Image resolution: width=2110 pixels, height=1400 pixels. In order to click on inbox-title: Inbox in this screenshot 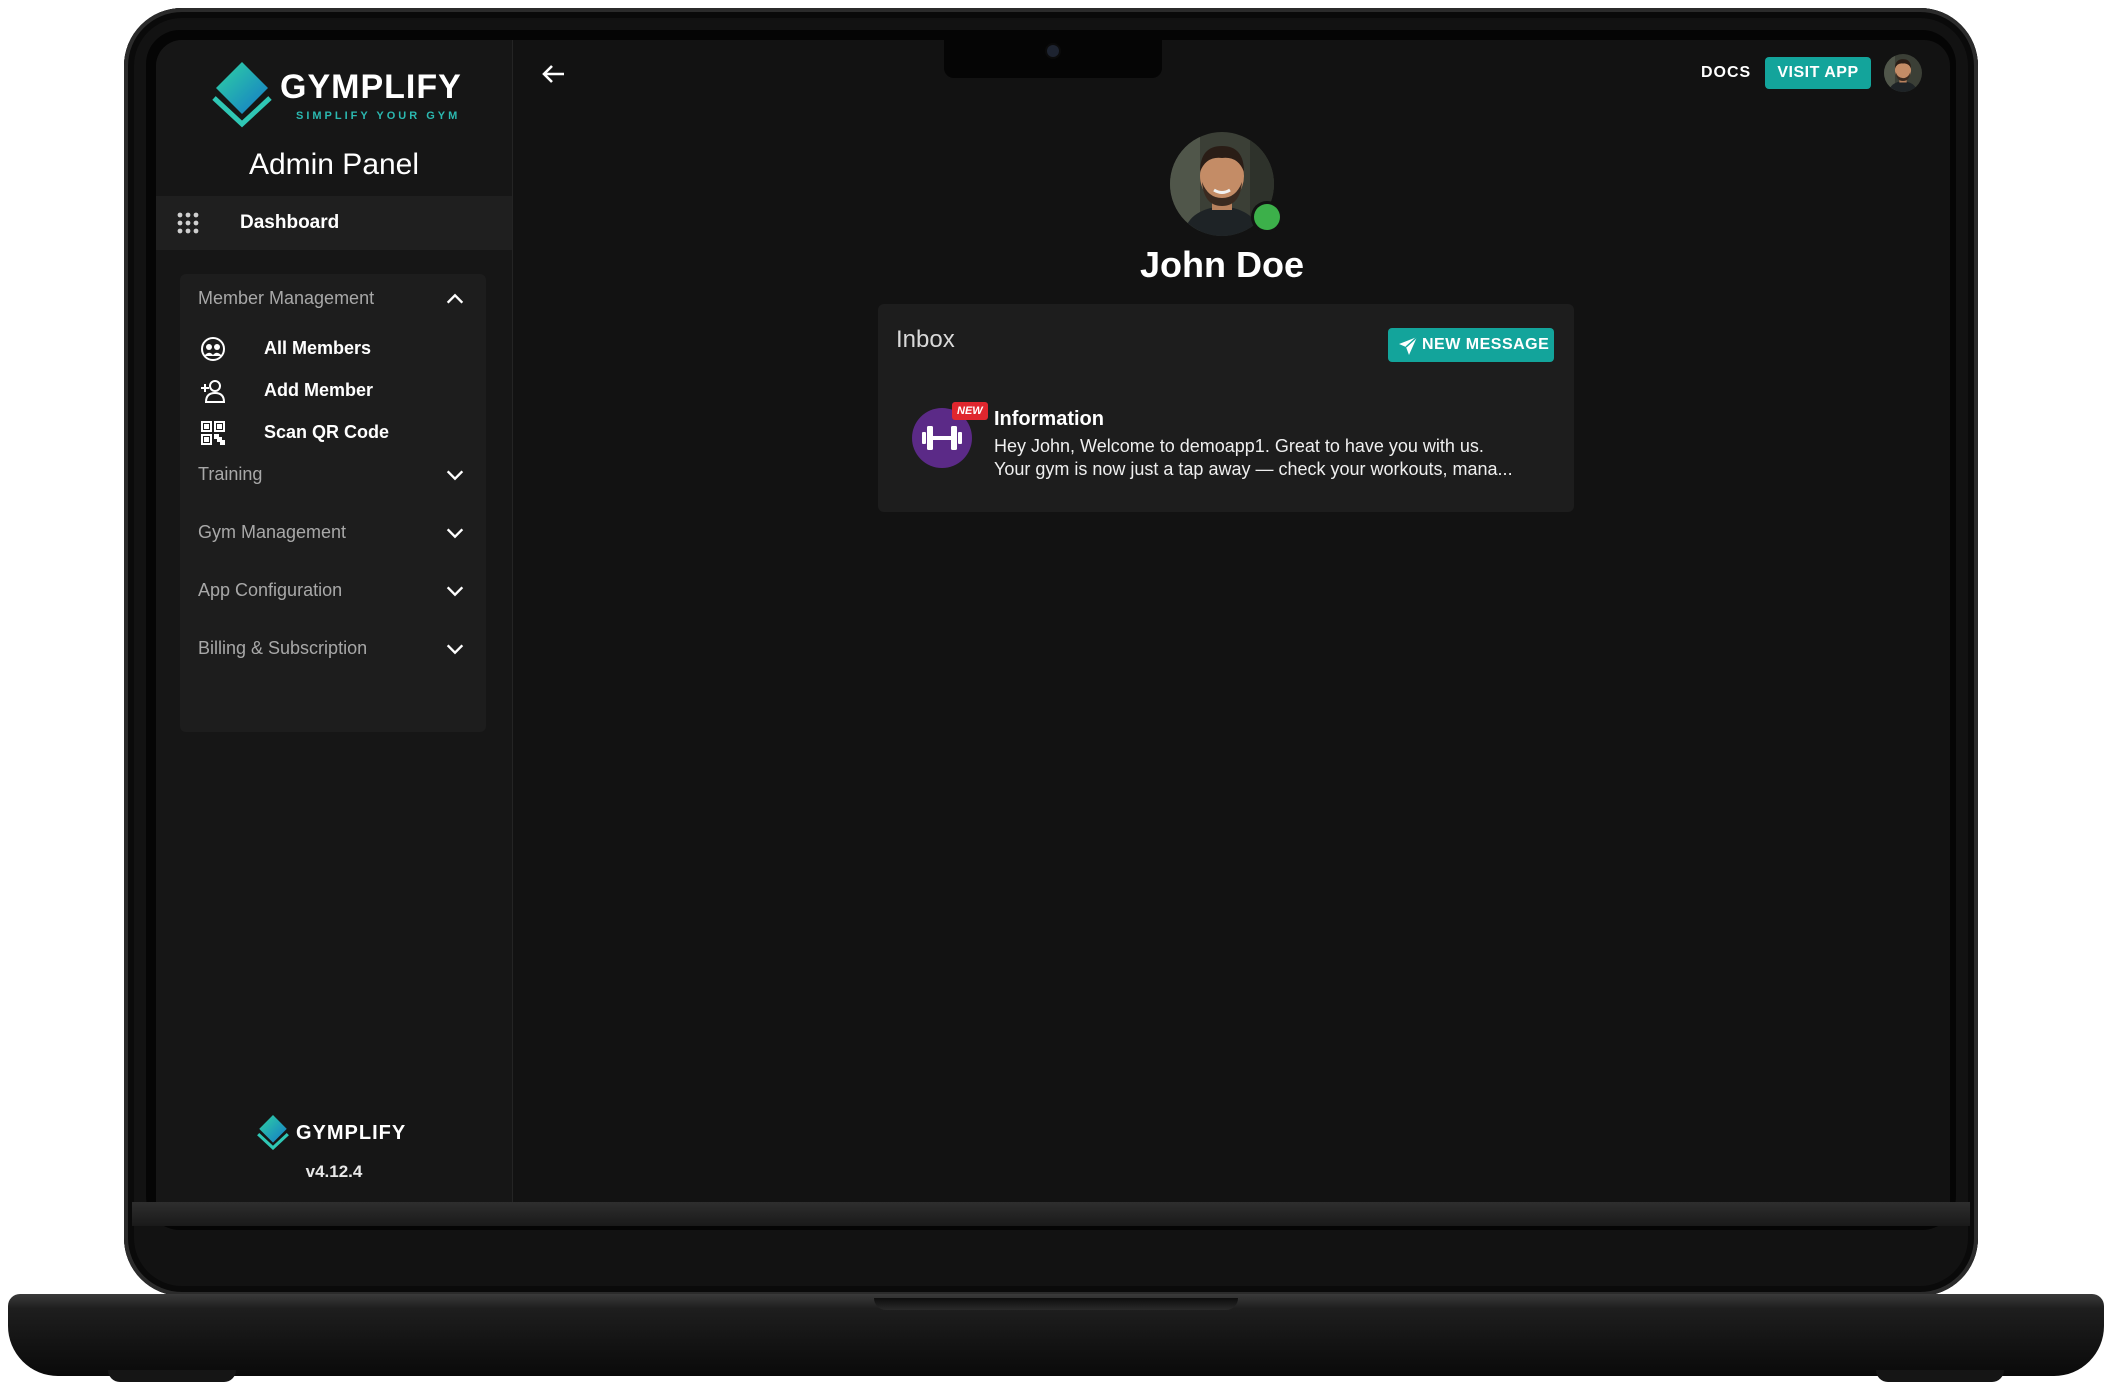, I will do `click(925, 339)`.